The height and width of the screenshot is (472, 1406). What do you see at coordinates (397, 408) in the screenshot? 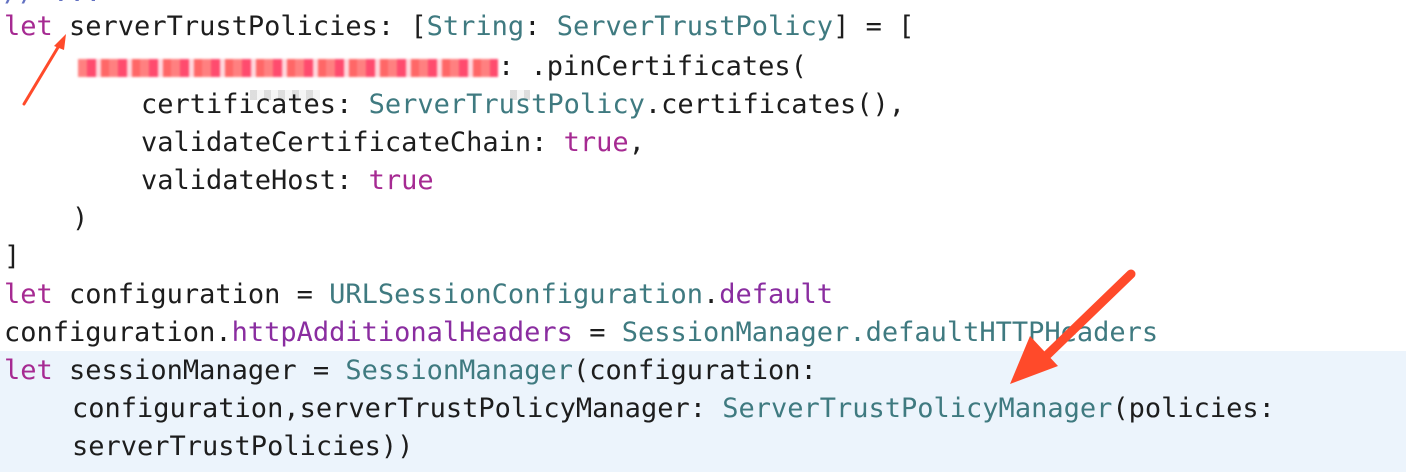
I see `args: configuration,serverTrustPolicyManager:` at bounding box center [397, 408].